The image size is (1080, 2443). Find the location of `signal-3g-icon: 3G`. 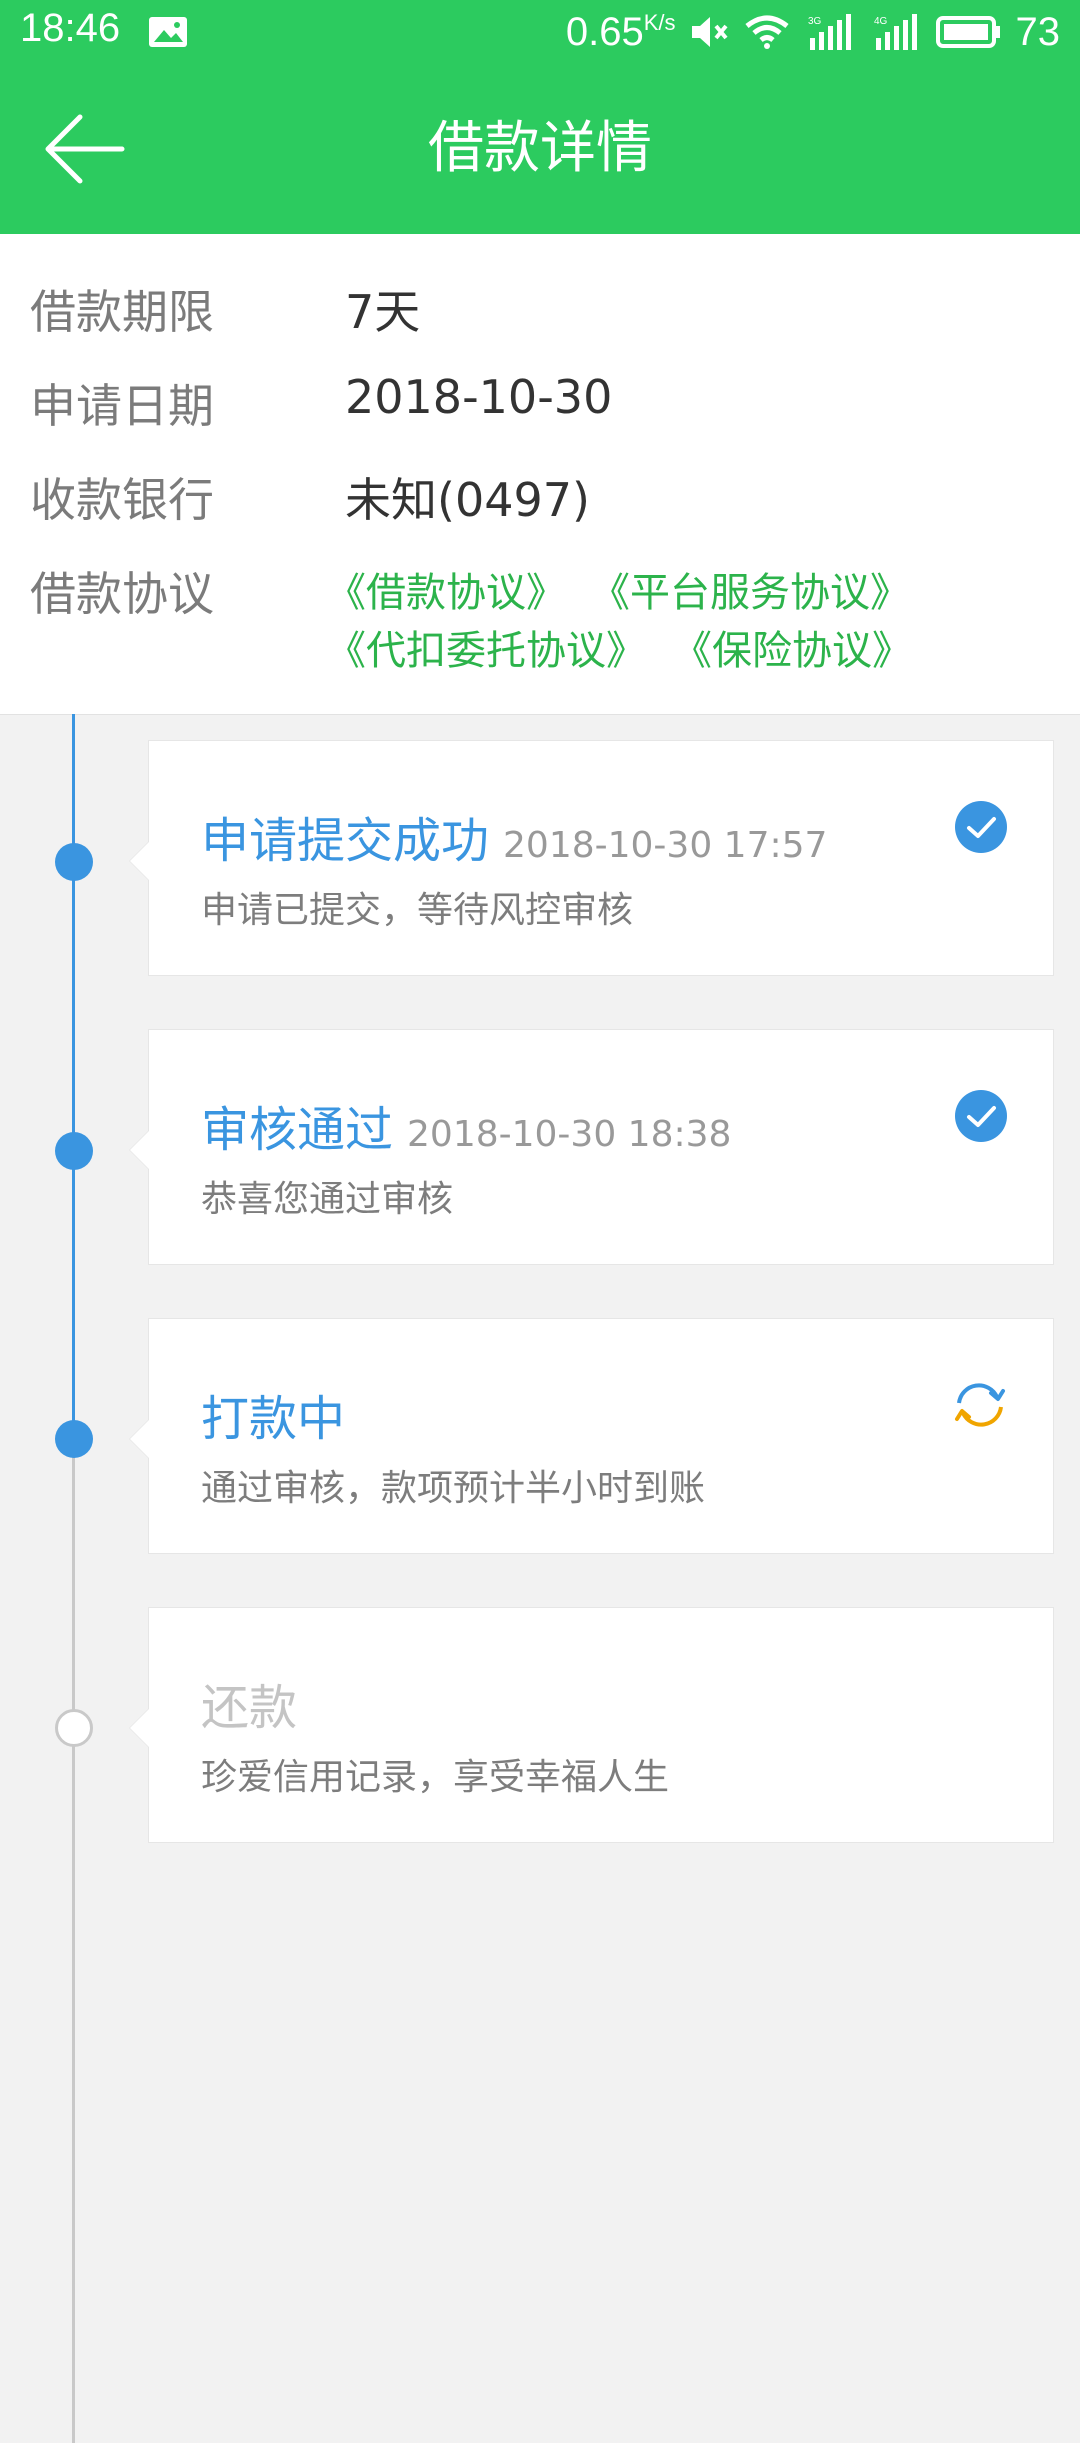

signal-3g-icon: 3G is located at coordinates (829, 32).